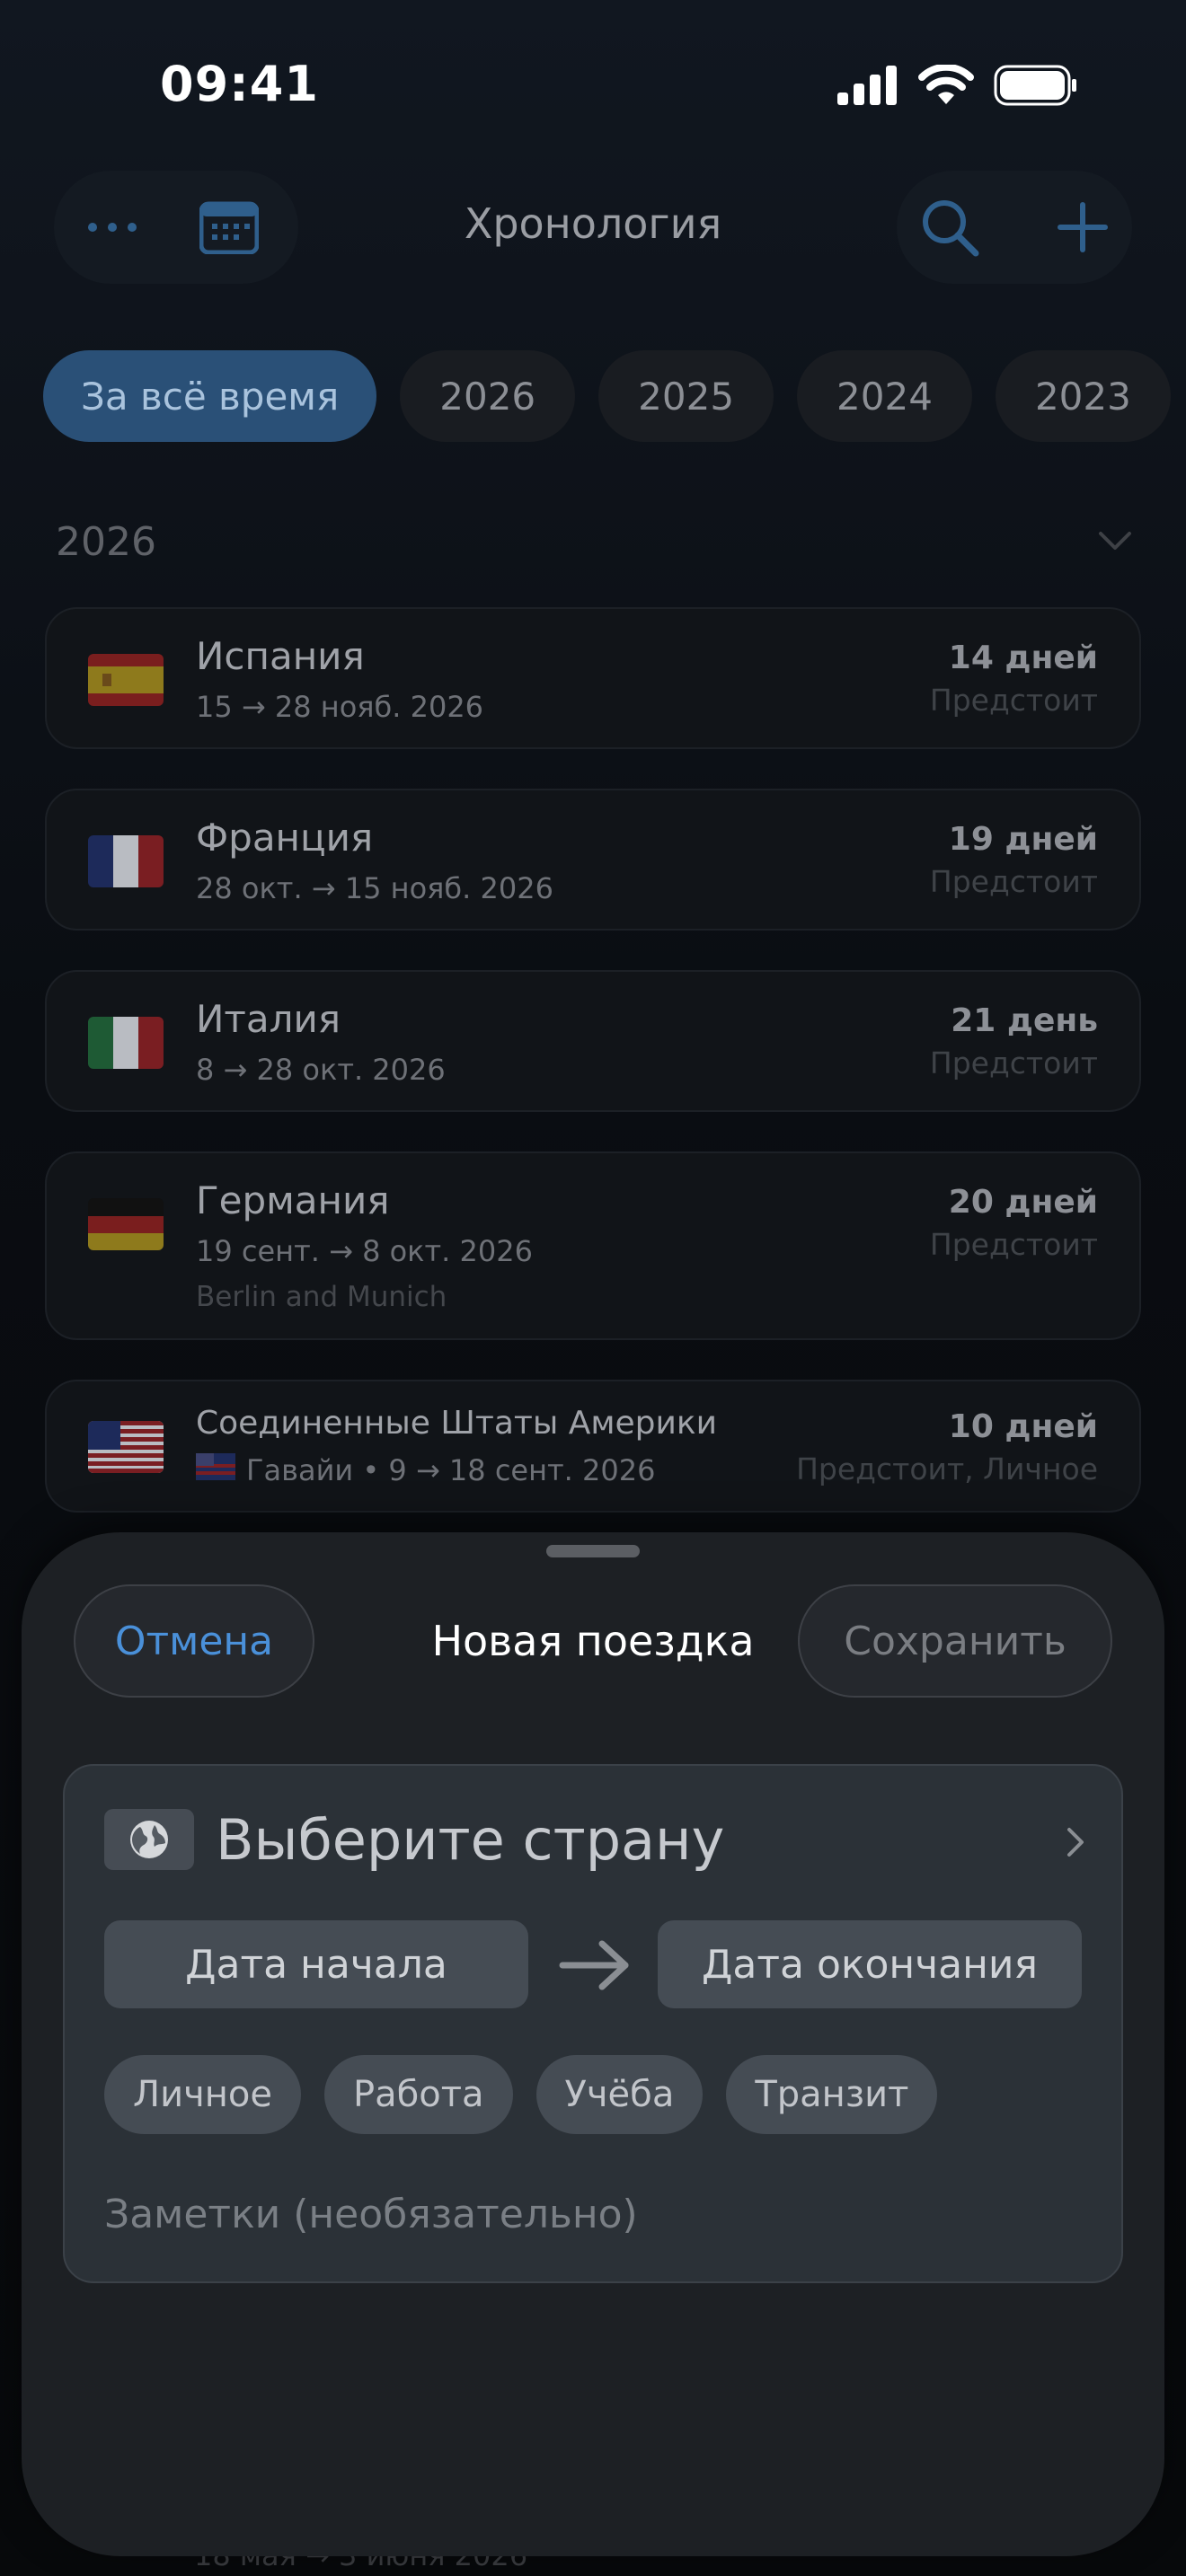  I want to click on tag-personal: Личное, so click(202, 2094).